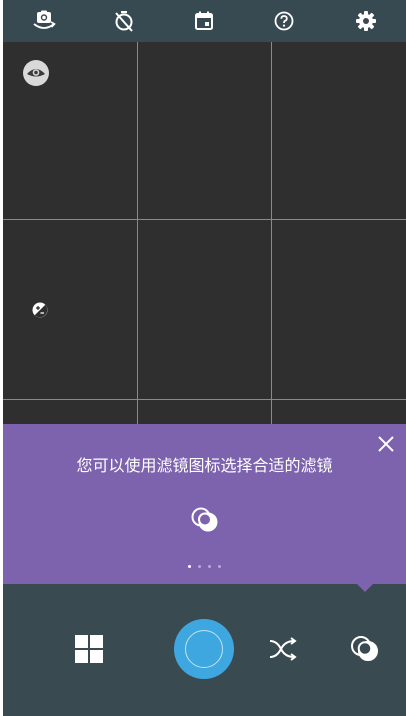  I want to click on shutter-button, so click(204, 649).